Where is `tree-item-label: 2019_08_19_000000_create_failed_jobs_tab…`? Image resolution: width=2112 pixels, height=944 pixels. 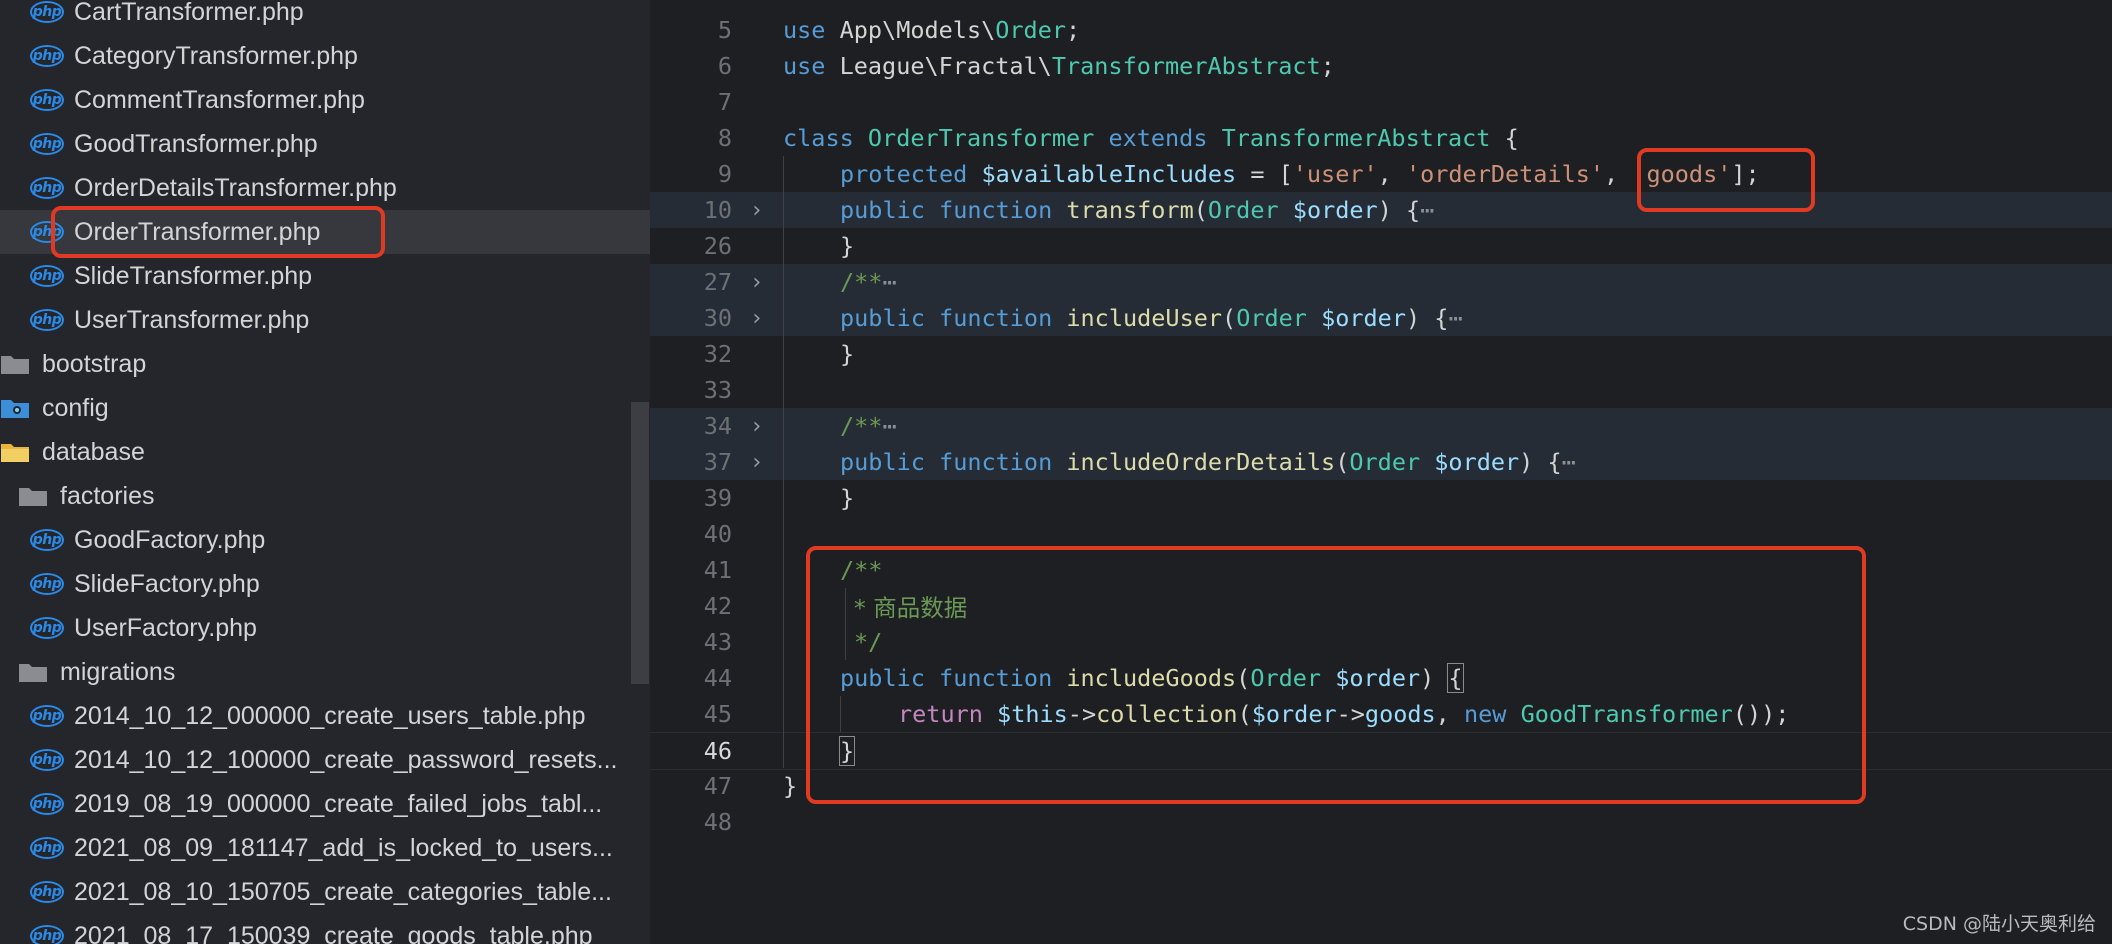
tree-item-label: 2019_08_19_000000_create_failed_jobs_tab… is located at coordinates (338, 803).